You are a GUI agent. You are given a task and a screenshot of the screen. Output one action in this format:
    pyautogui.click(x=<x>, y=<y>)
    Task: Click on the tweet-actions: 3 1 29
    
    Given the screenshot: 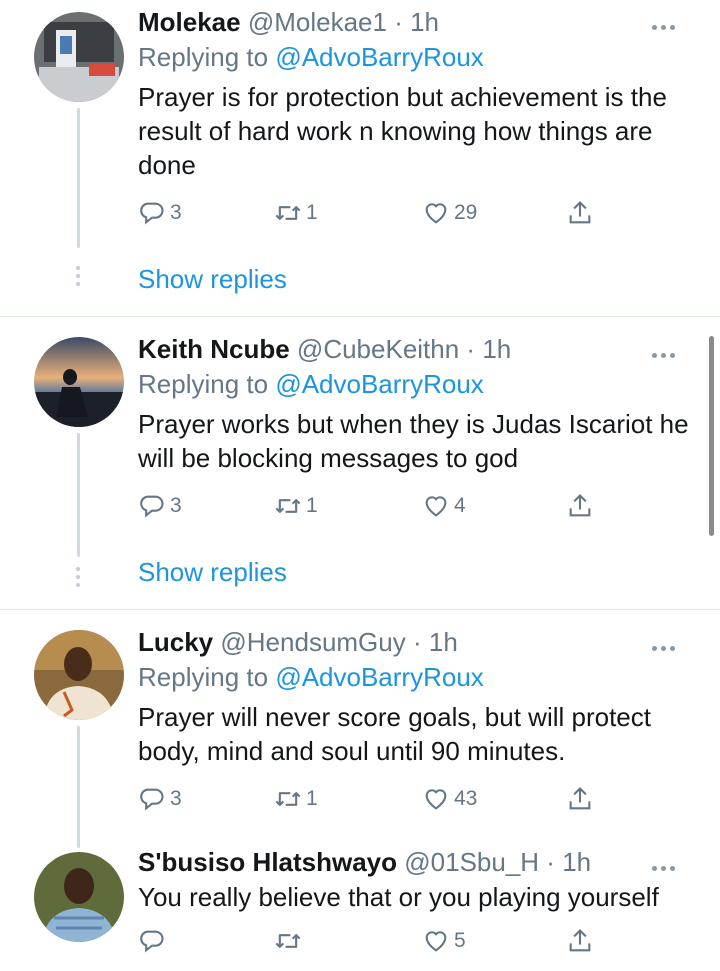 What is the action you would take?
    pyautogui.click(x=368, y=213)
    